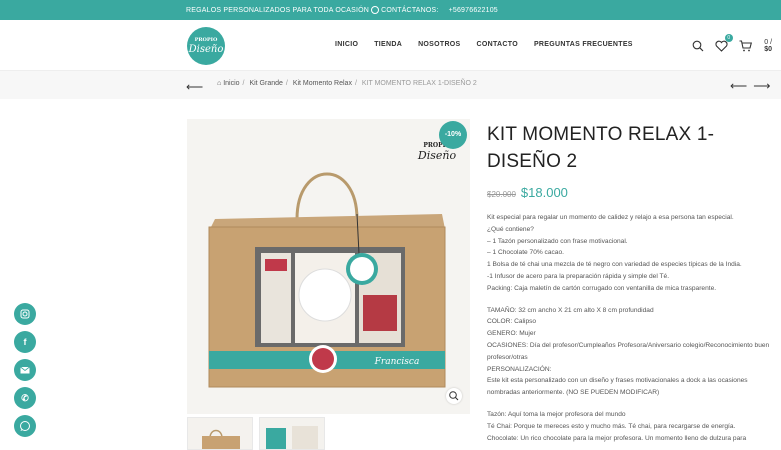  Describe the element at coordinates (766, 42) in the screenshot. I see `cart-count: 0` at that location.